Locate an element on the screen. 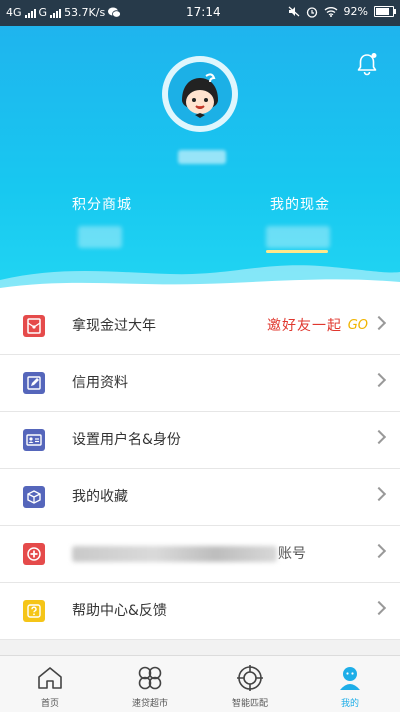 This screenshot has width=400, height=712. cash-value-hidden is located at coordinates (298, 237).